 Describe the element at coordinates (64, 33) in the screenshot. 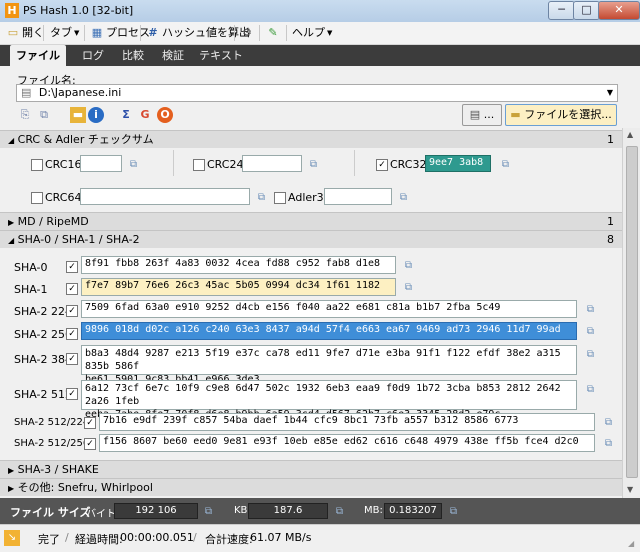

I see `menu-tabs: タブ ▼` at that location.